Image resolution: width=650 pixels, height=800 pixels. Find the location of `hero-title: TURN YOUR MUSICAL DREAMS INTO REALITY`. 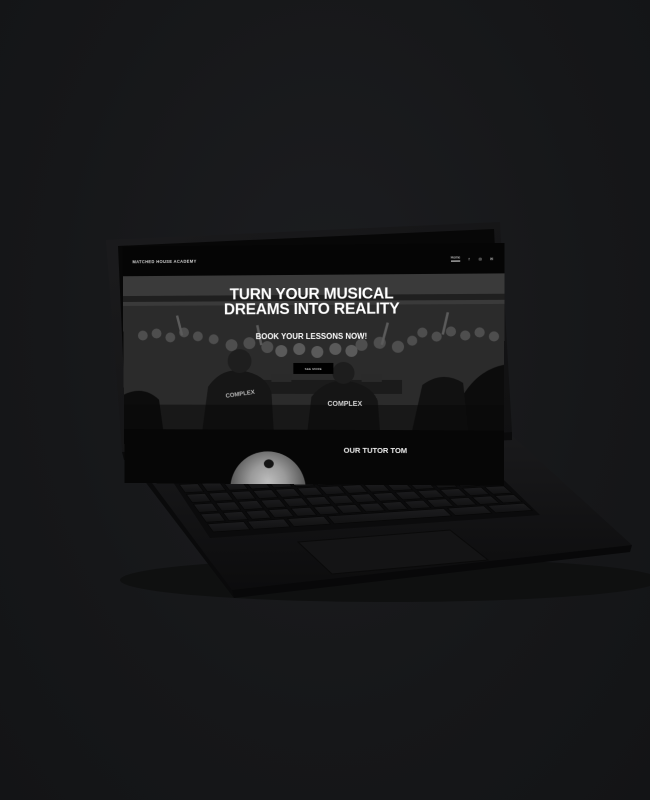

hero-title: TURN YOUR MUSICAL DREAMS INTO REALITY is located at coordinates (314, 302).